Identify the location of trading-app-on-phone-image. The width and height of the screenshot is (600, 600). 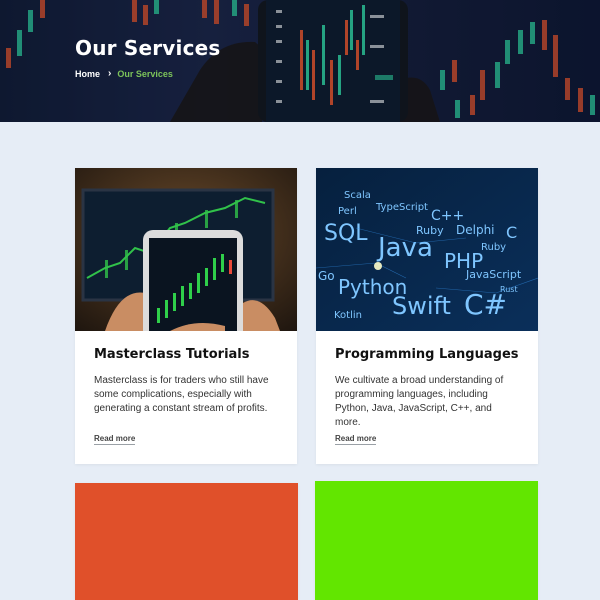
(186, 249).